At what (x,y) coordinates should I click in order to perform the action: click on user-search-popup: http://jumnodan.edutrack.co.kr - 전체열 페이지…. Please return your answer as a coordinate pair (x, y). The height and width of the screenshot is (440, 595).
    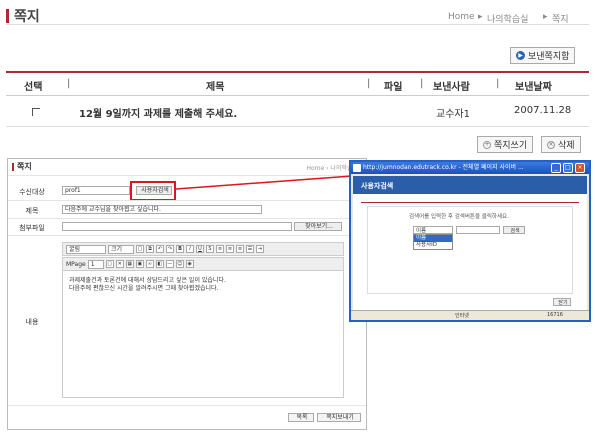
    Looking at the image, I should click on (470, 241).